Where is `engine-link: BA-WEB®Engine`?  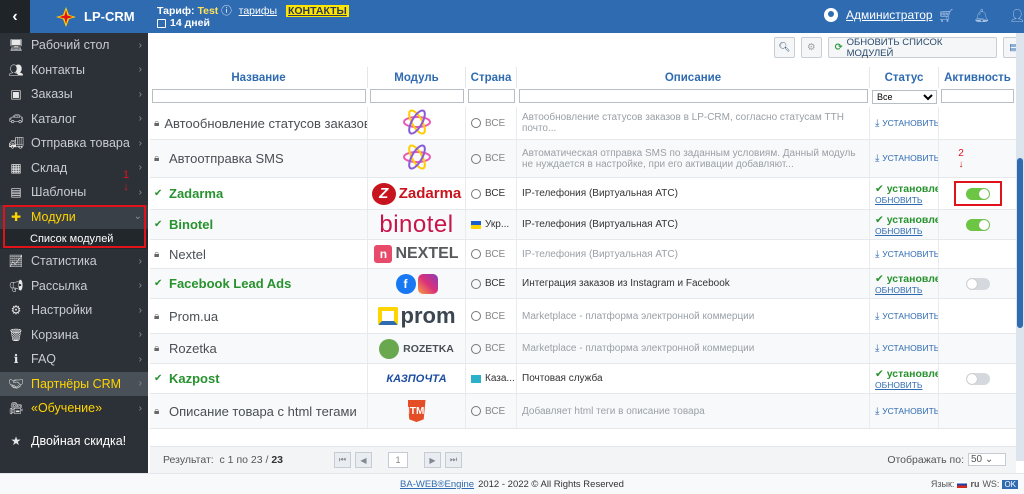 engine-link: BA-WEB®Engine is located at coordinates (437, 484).